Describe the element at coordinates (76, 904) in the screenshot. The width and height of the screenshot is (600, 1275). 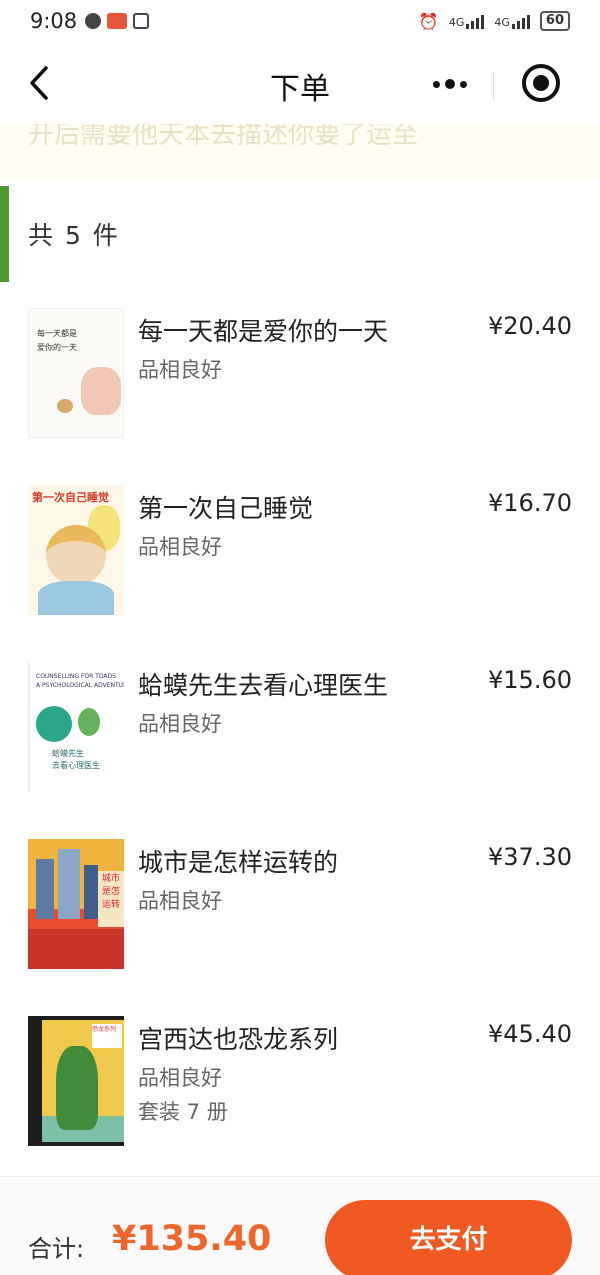
I see `book-cover-image: 城市 是怎 运转` at that location.